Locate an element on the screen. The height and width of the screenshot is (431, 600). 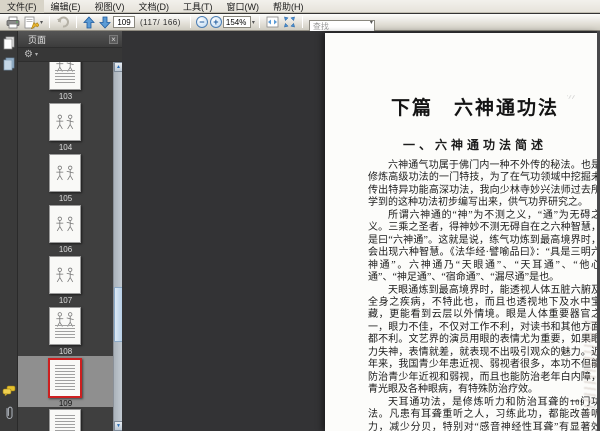
search-caret-icon: ▾ is located at coordinates (371, 22).